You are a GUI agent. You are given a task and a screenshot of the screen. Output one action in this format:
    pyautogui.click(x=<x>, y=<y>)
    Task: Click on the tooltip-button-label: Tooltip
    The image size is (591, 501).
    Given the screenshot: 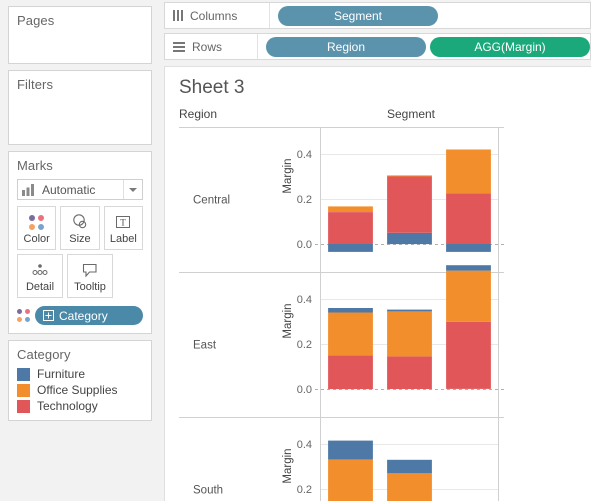 What is the action you would take?
    pyautogui.click(x=90, y=287)
    